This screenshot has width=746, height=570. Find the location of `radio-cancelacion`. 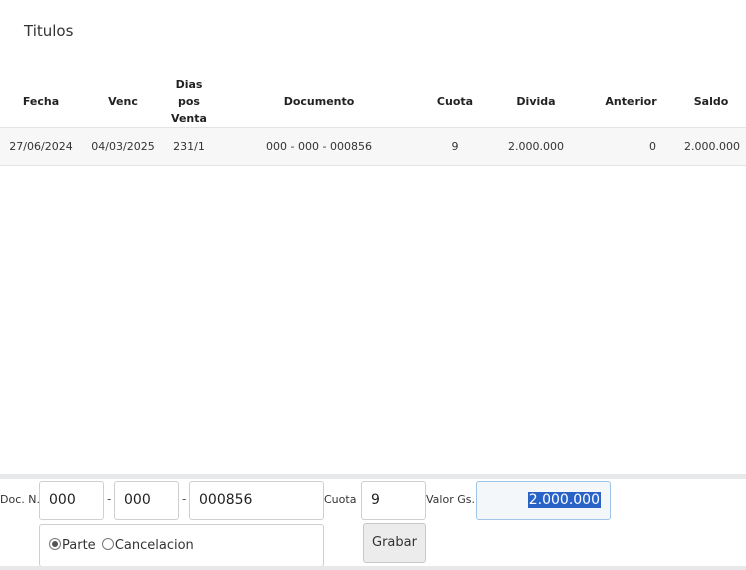

radio-cancelacion is located at coordinates (107, 544).